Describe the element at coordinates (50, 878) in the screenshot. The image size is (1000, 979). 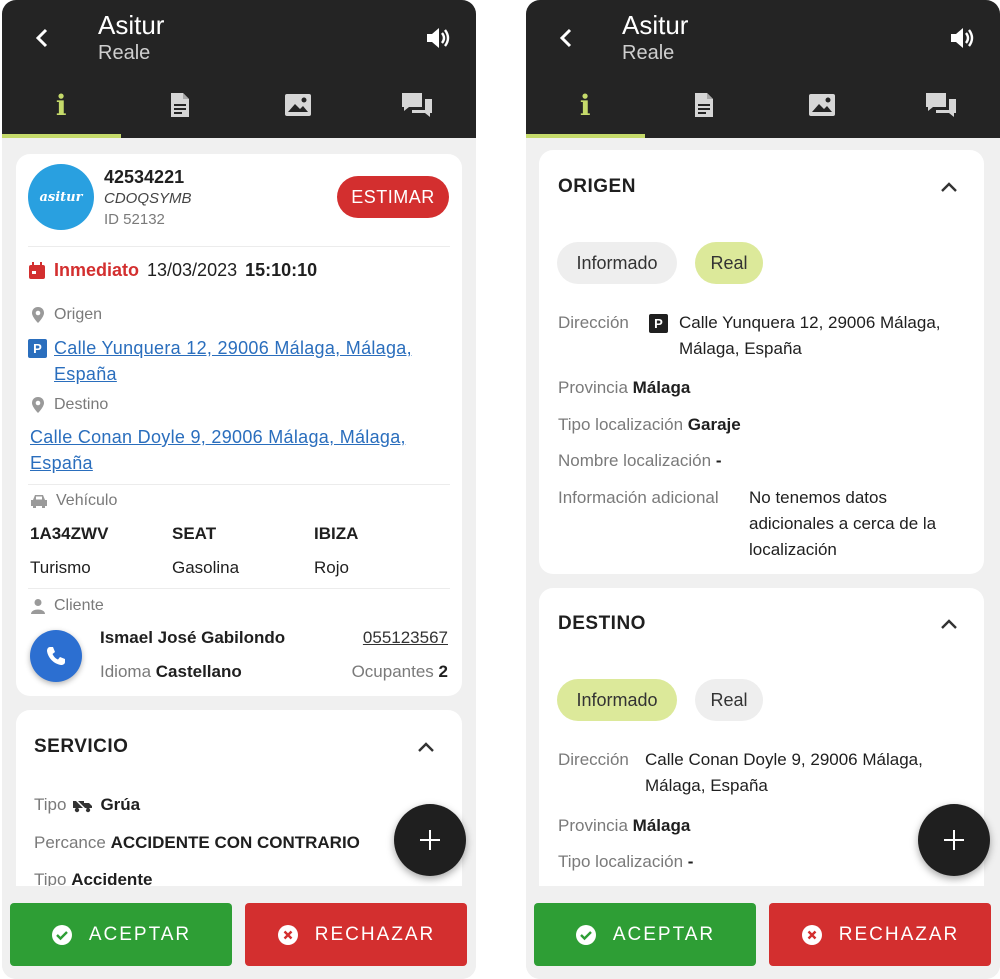
I see `tipo2-label: Tipo` at that location.